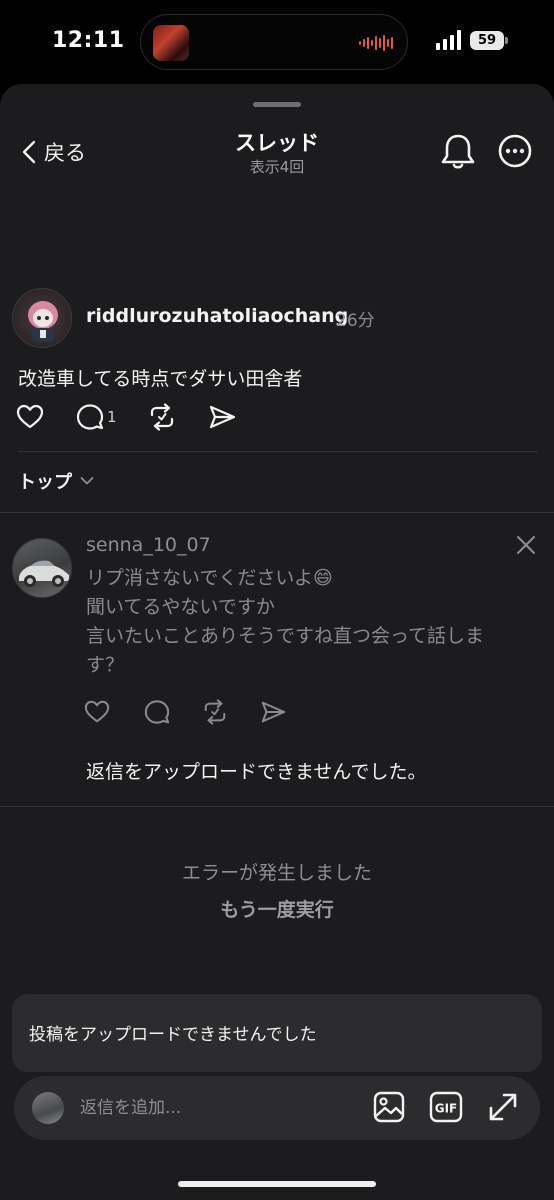  I want to click on upload-failed-toast: 投稿をアップロードできませんでした, so click(277, 1033).